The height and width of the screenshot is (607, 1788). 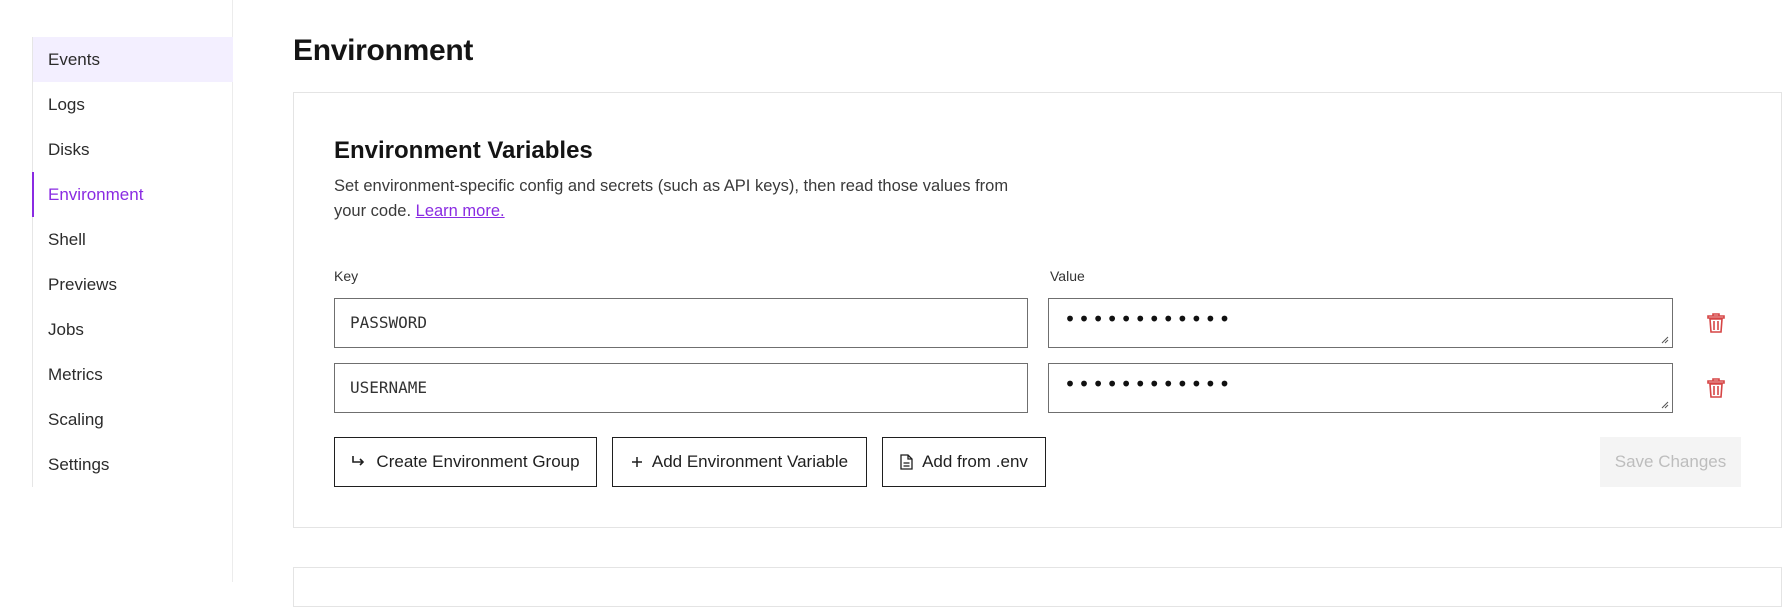 What do you see at coordinates (133, 329) in the screenshot?
I see `sidebar-item-jobs: Jobs` at bounding box center [133, 329].